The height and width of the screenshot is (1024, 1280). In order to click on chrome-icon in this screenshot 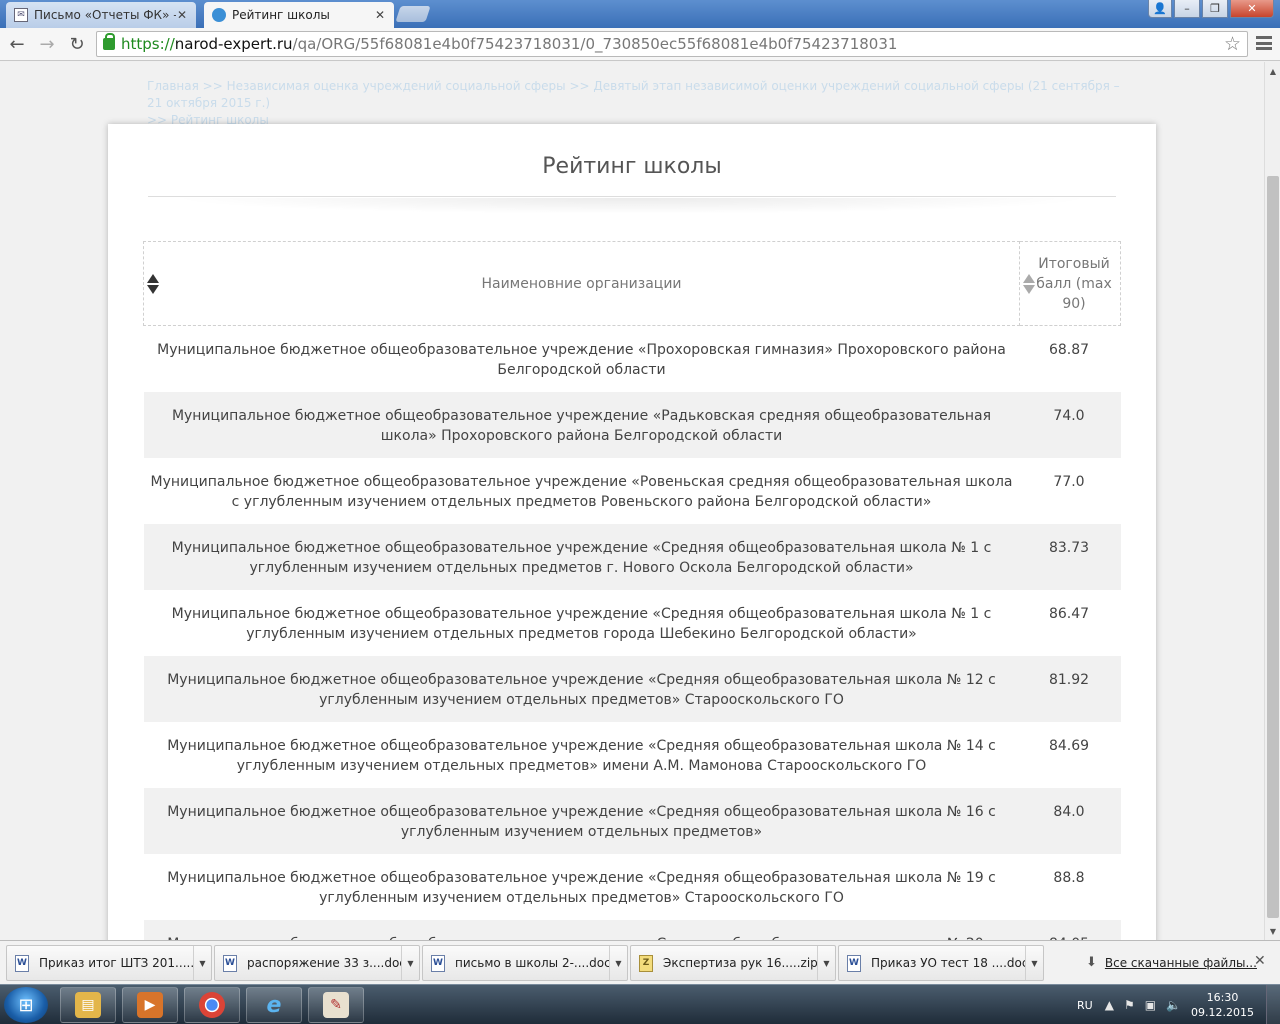, I will do `click(212, 1005)`.